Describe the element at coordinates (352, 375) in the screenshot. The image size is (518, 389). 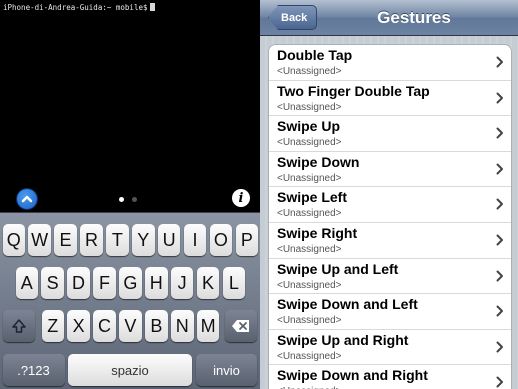
I see `gesture-name: Swipe Down and Right` at that location.